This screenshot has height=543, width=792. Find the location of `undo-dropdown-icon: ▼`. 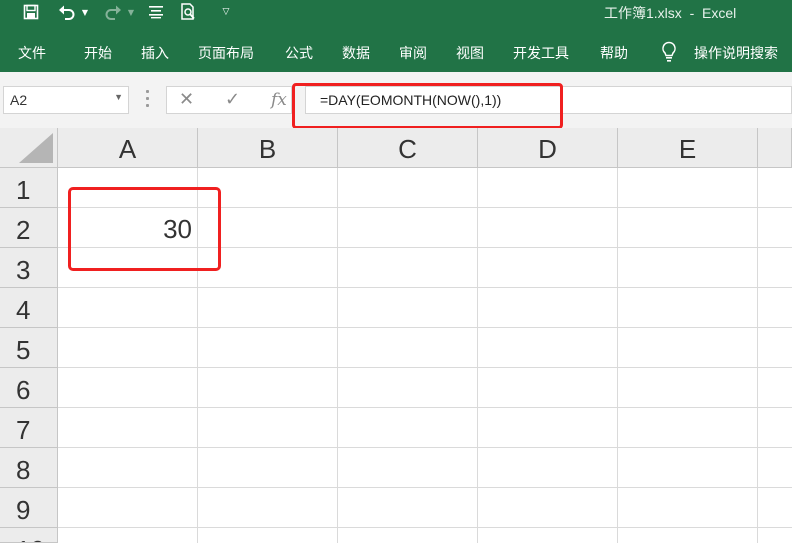

undo-dropdown-icon: ▼ is located at coordinates (85, 12).